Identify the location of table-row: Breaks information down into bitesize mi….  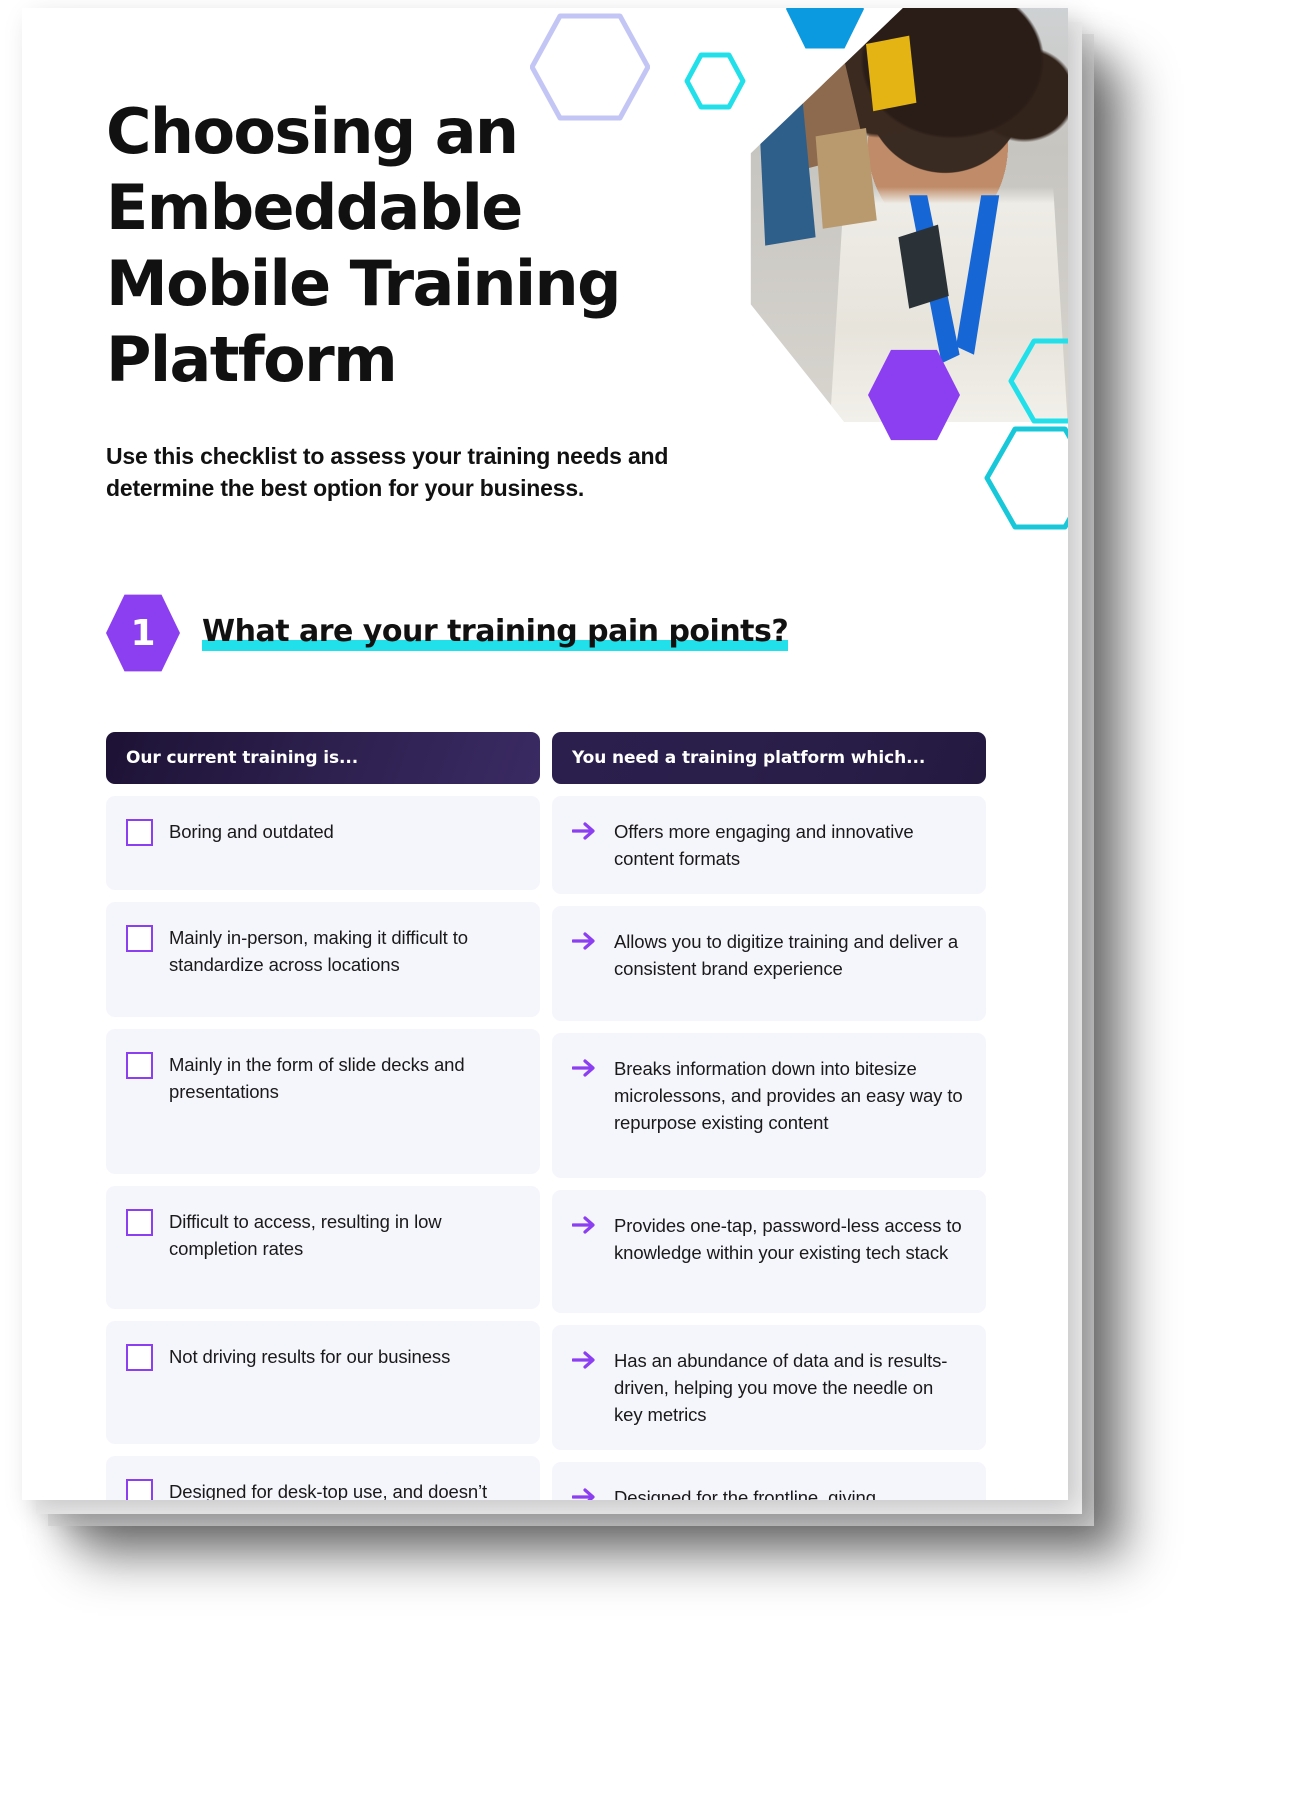
(769, 1105).